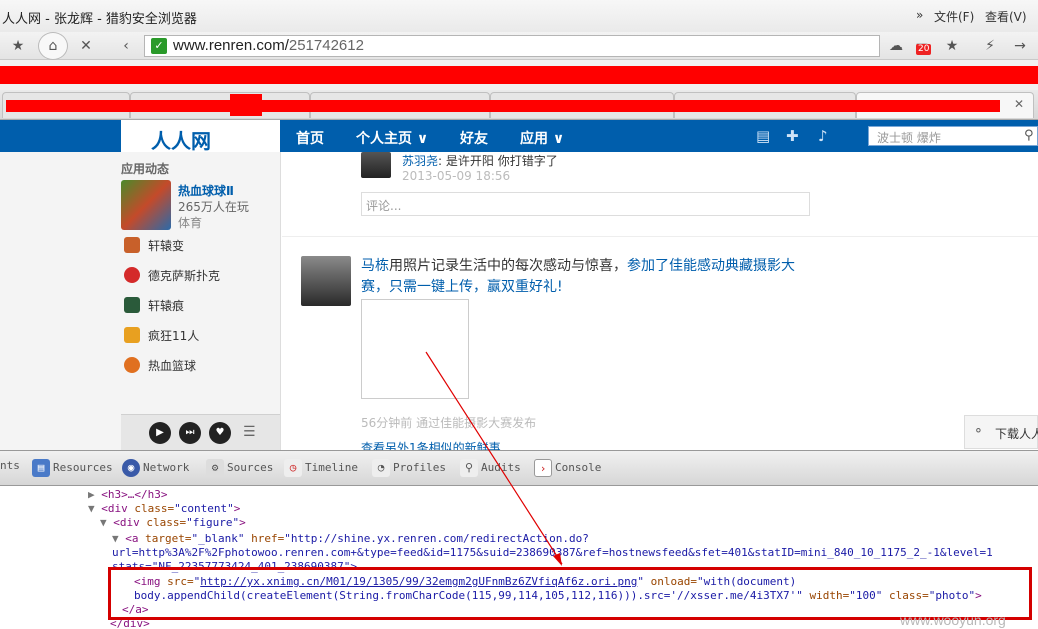  I want to click on more-similar-link: 查看另外1条相似的新鲜事, so click(431, 444).